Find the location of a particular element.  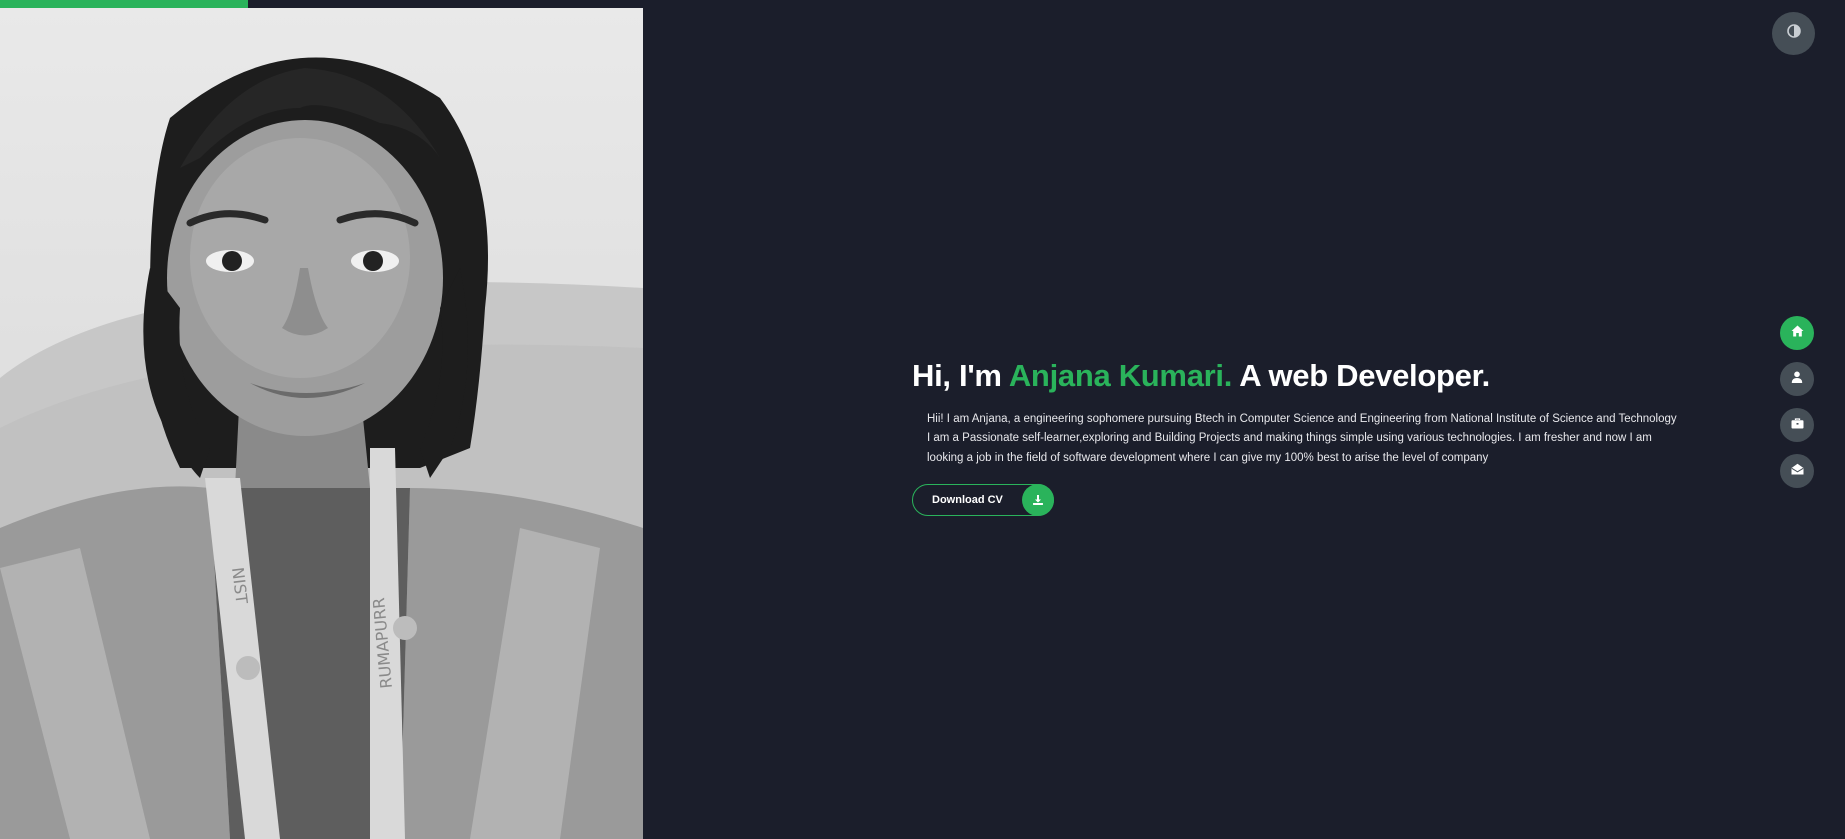

nav-item-home is located at coordinates (1797, 333).